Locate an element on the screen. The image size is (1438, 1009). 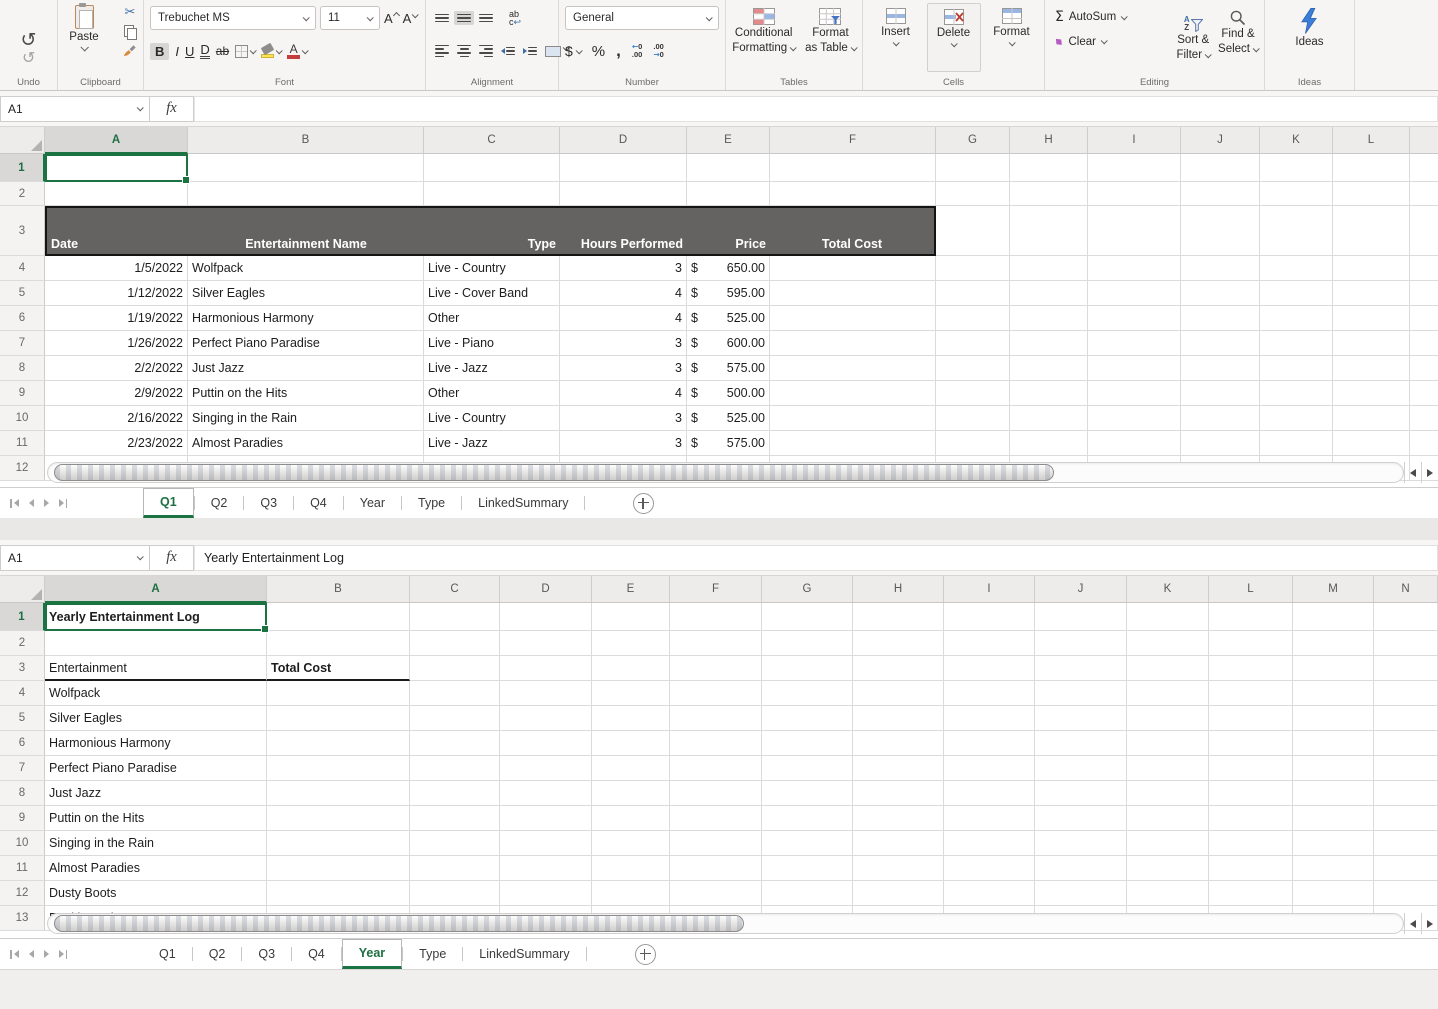
align-left-button is located at coordinates (442, 51).